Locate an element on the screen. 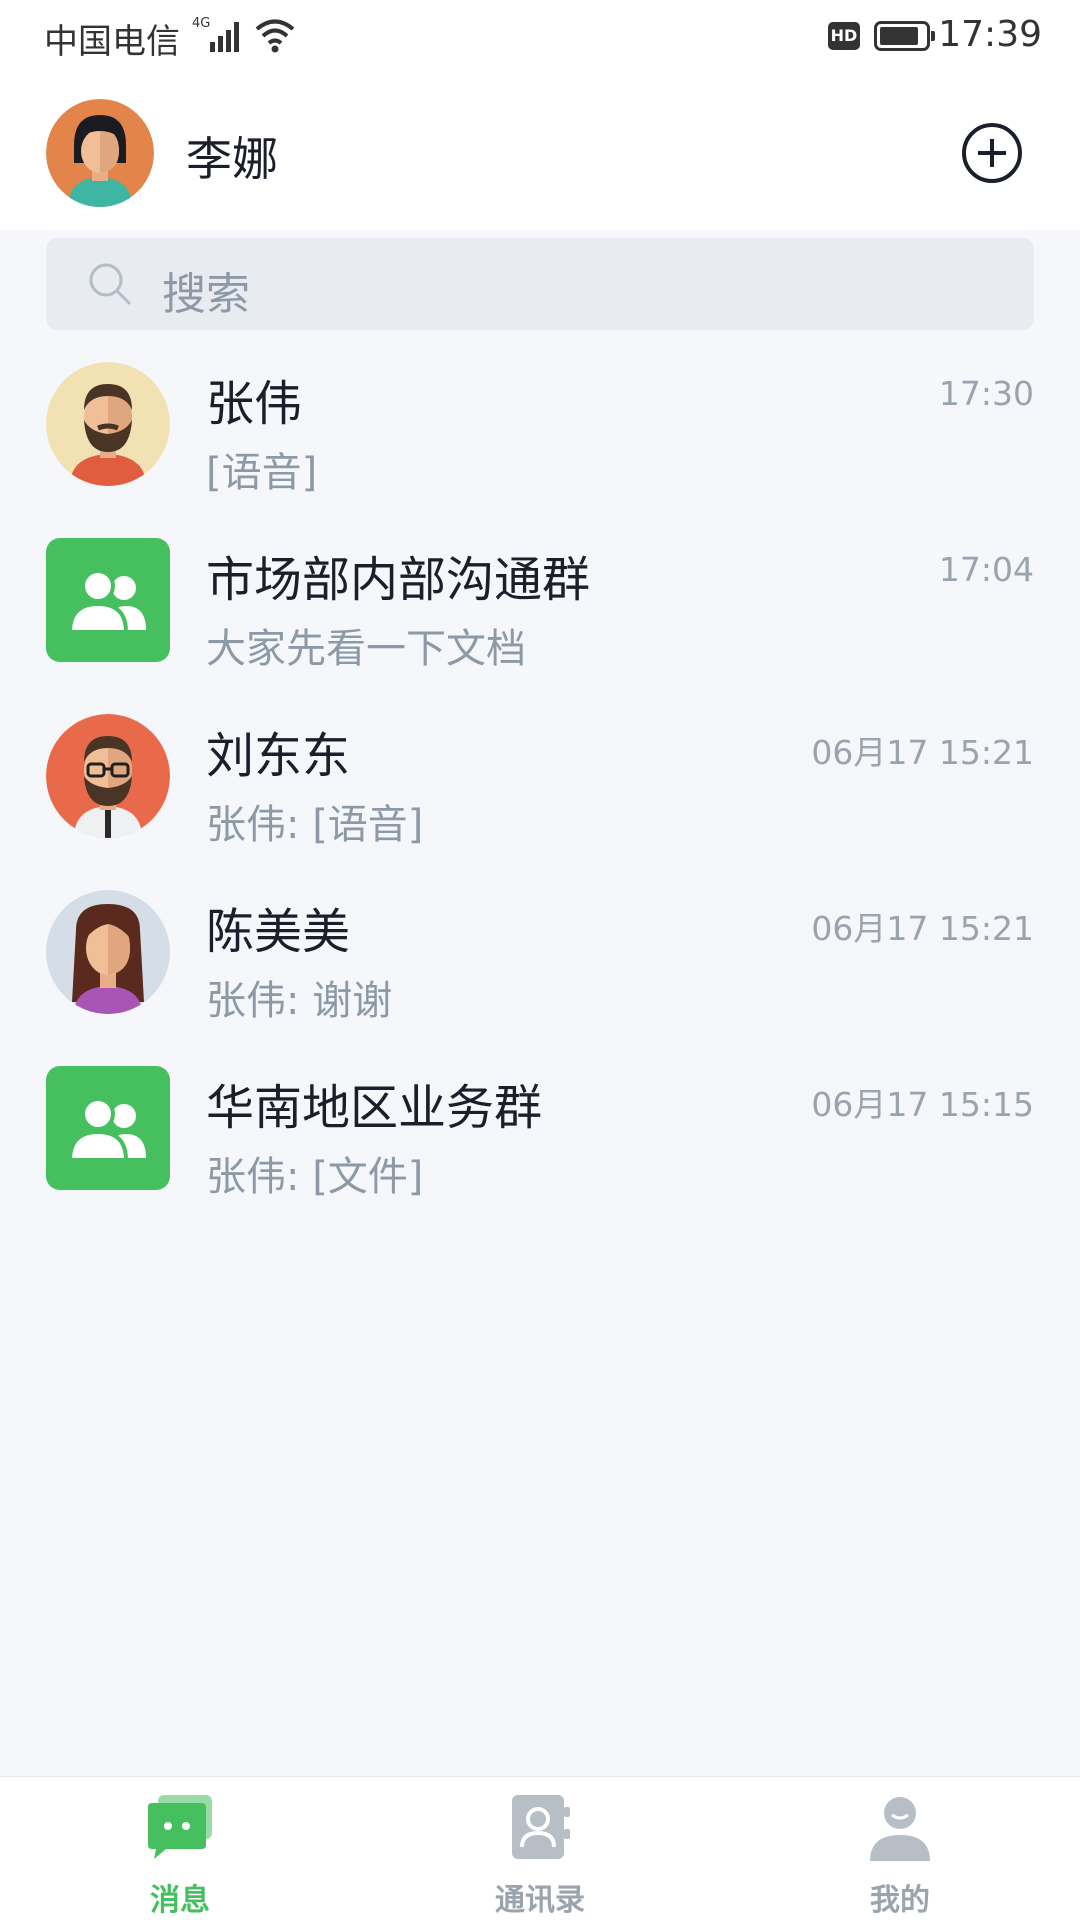  plus-circle-icon is located at coordinates (992, 153).